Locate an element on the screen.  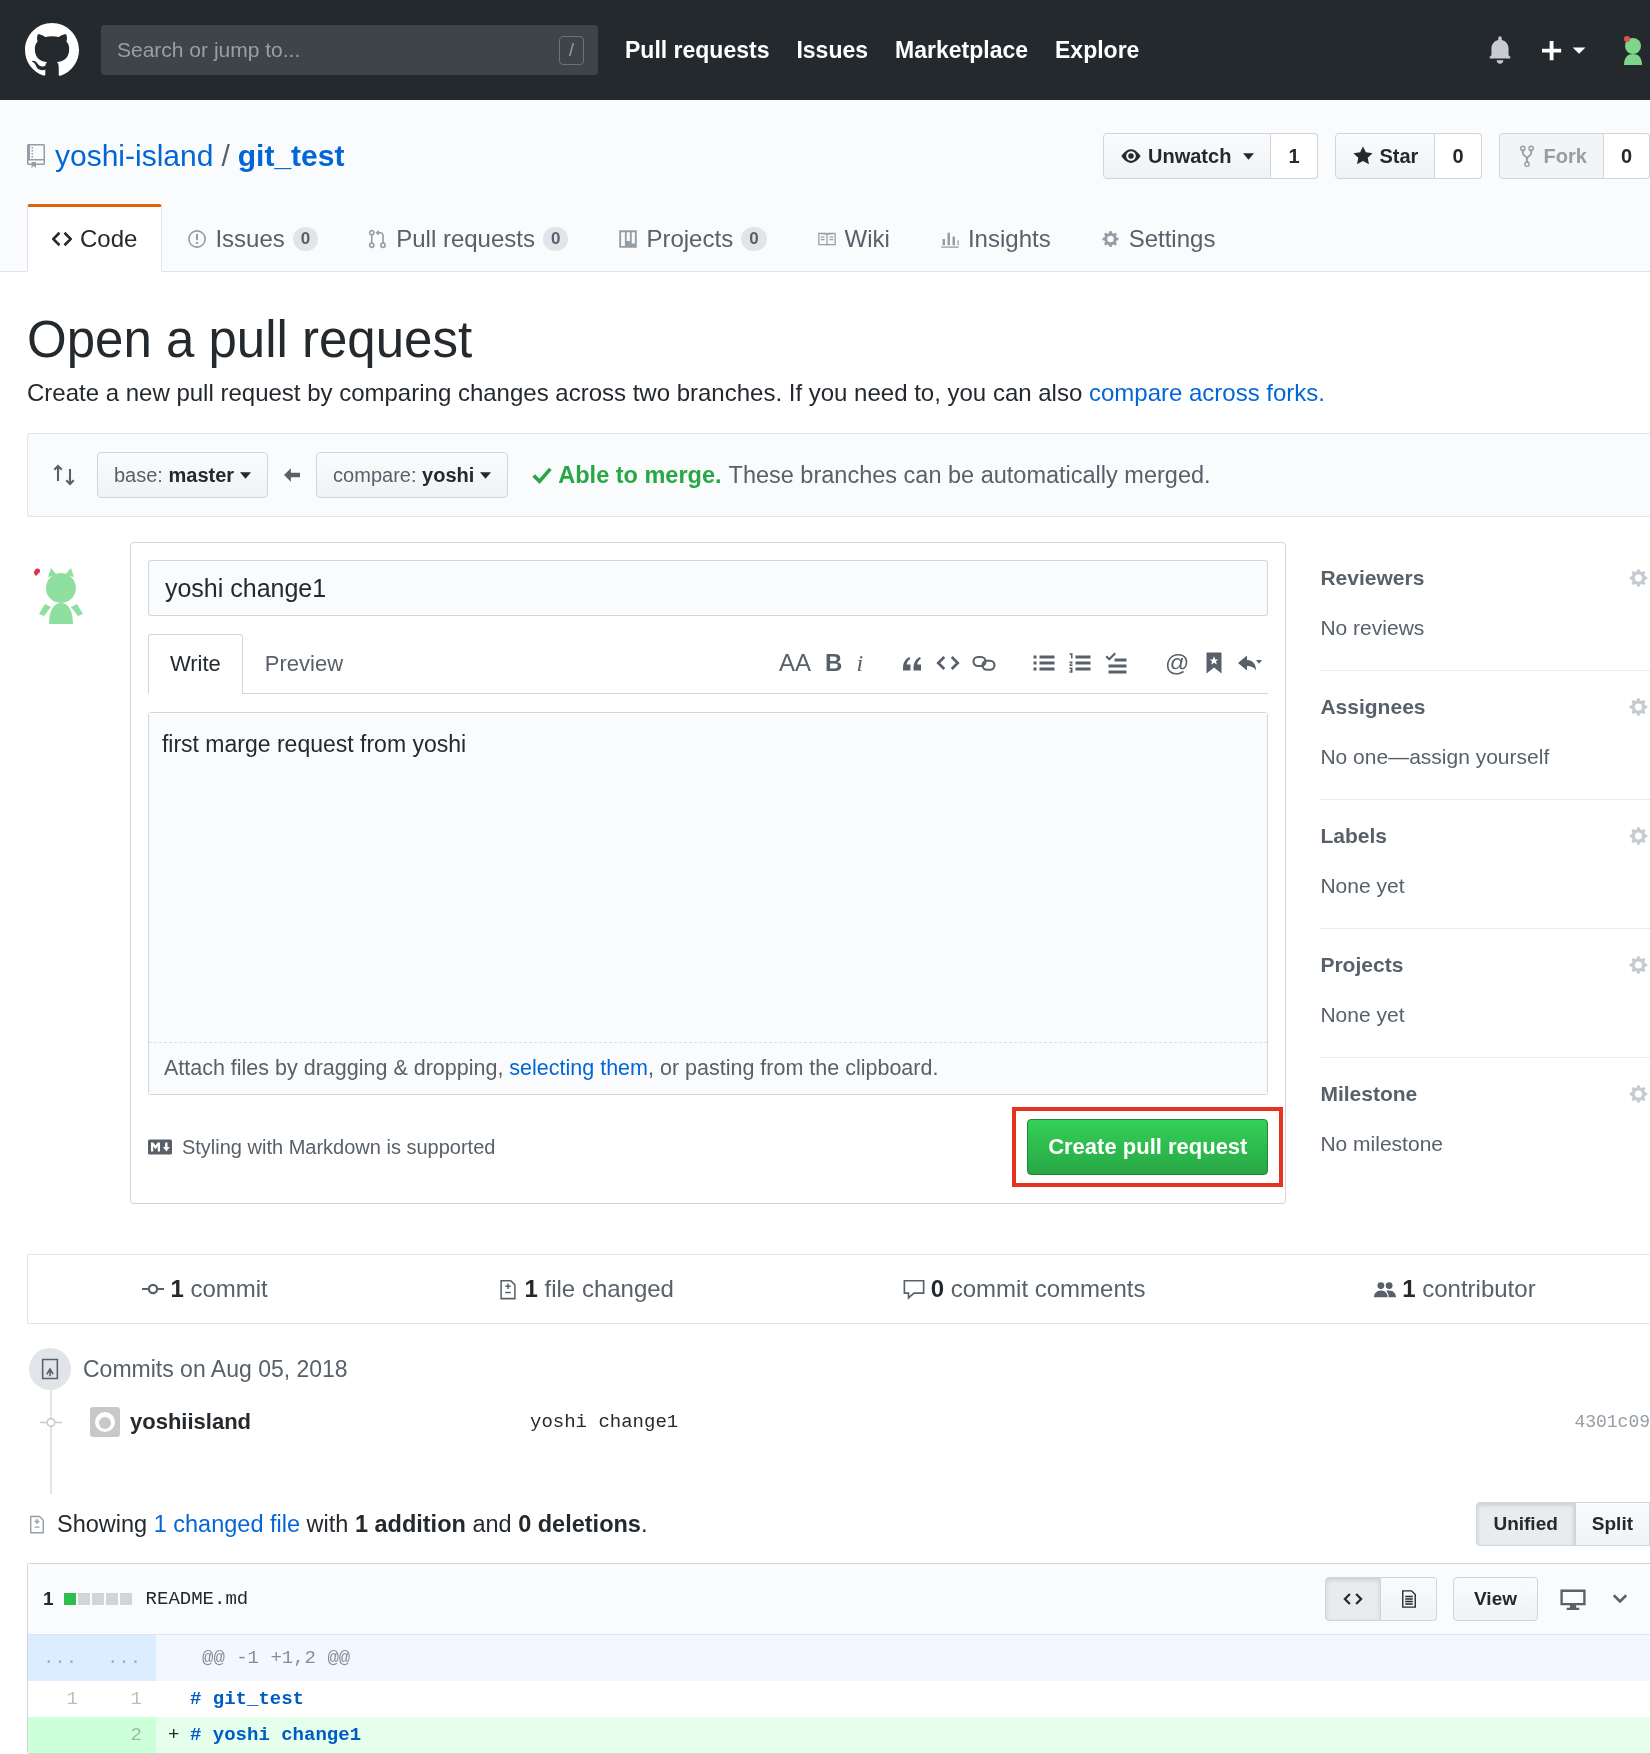
summary-link: 0 commit comments is located at coordinates (1024, 1289).